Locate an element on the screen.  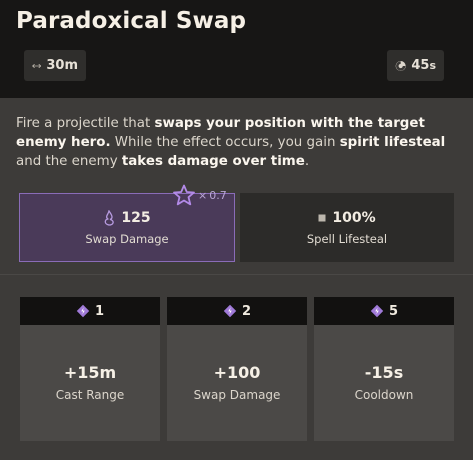
desc-seg-0: Fire a projectile that is located at coordinates (85, 123).